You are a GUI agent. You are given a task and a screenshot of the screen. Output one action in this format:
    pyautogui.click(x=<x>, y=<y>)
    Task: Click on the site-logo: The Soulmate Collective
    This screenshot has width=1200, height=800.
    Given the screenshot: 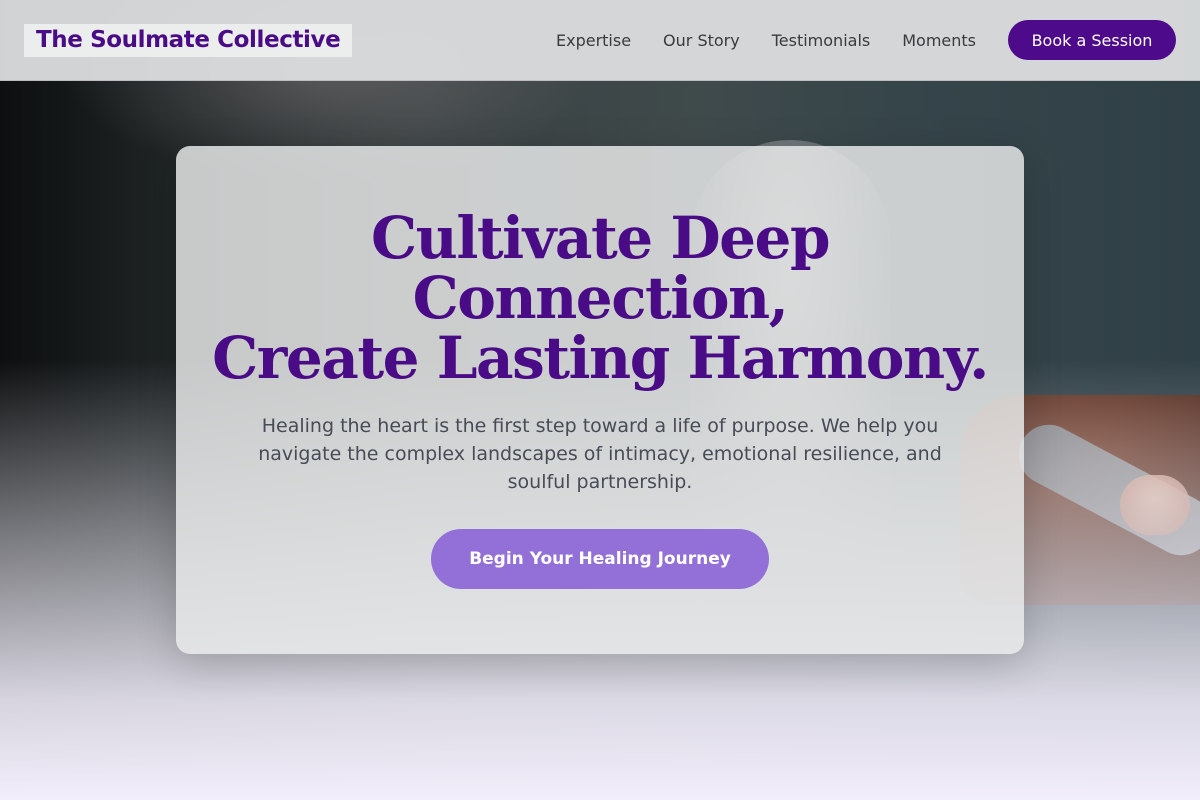 What is the action you would take?
    pyautogui.click(x=188, y=40)
    